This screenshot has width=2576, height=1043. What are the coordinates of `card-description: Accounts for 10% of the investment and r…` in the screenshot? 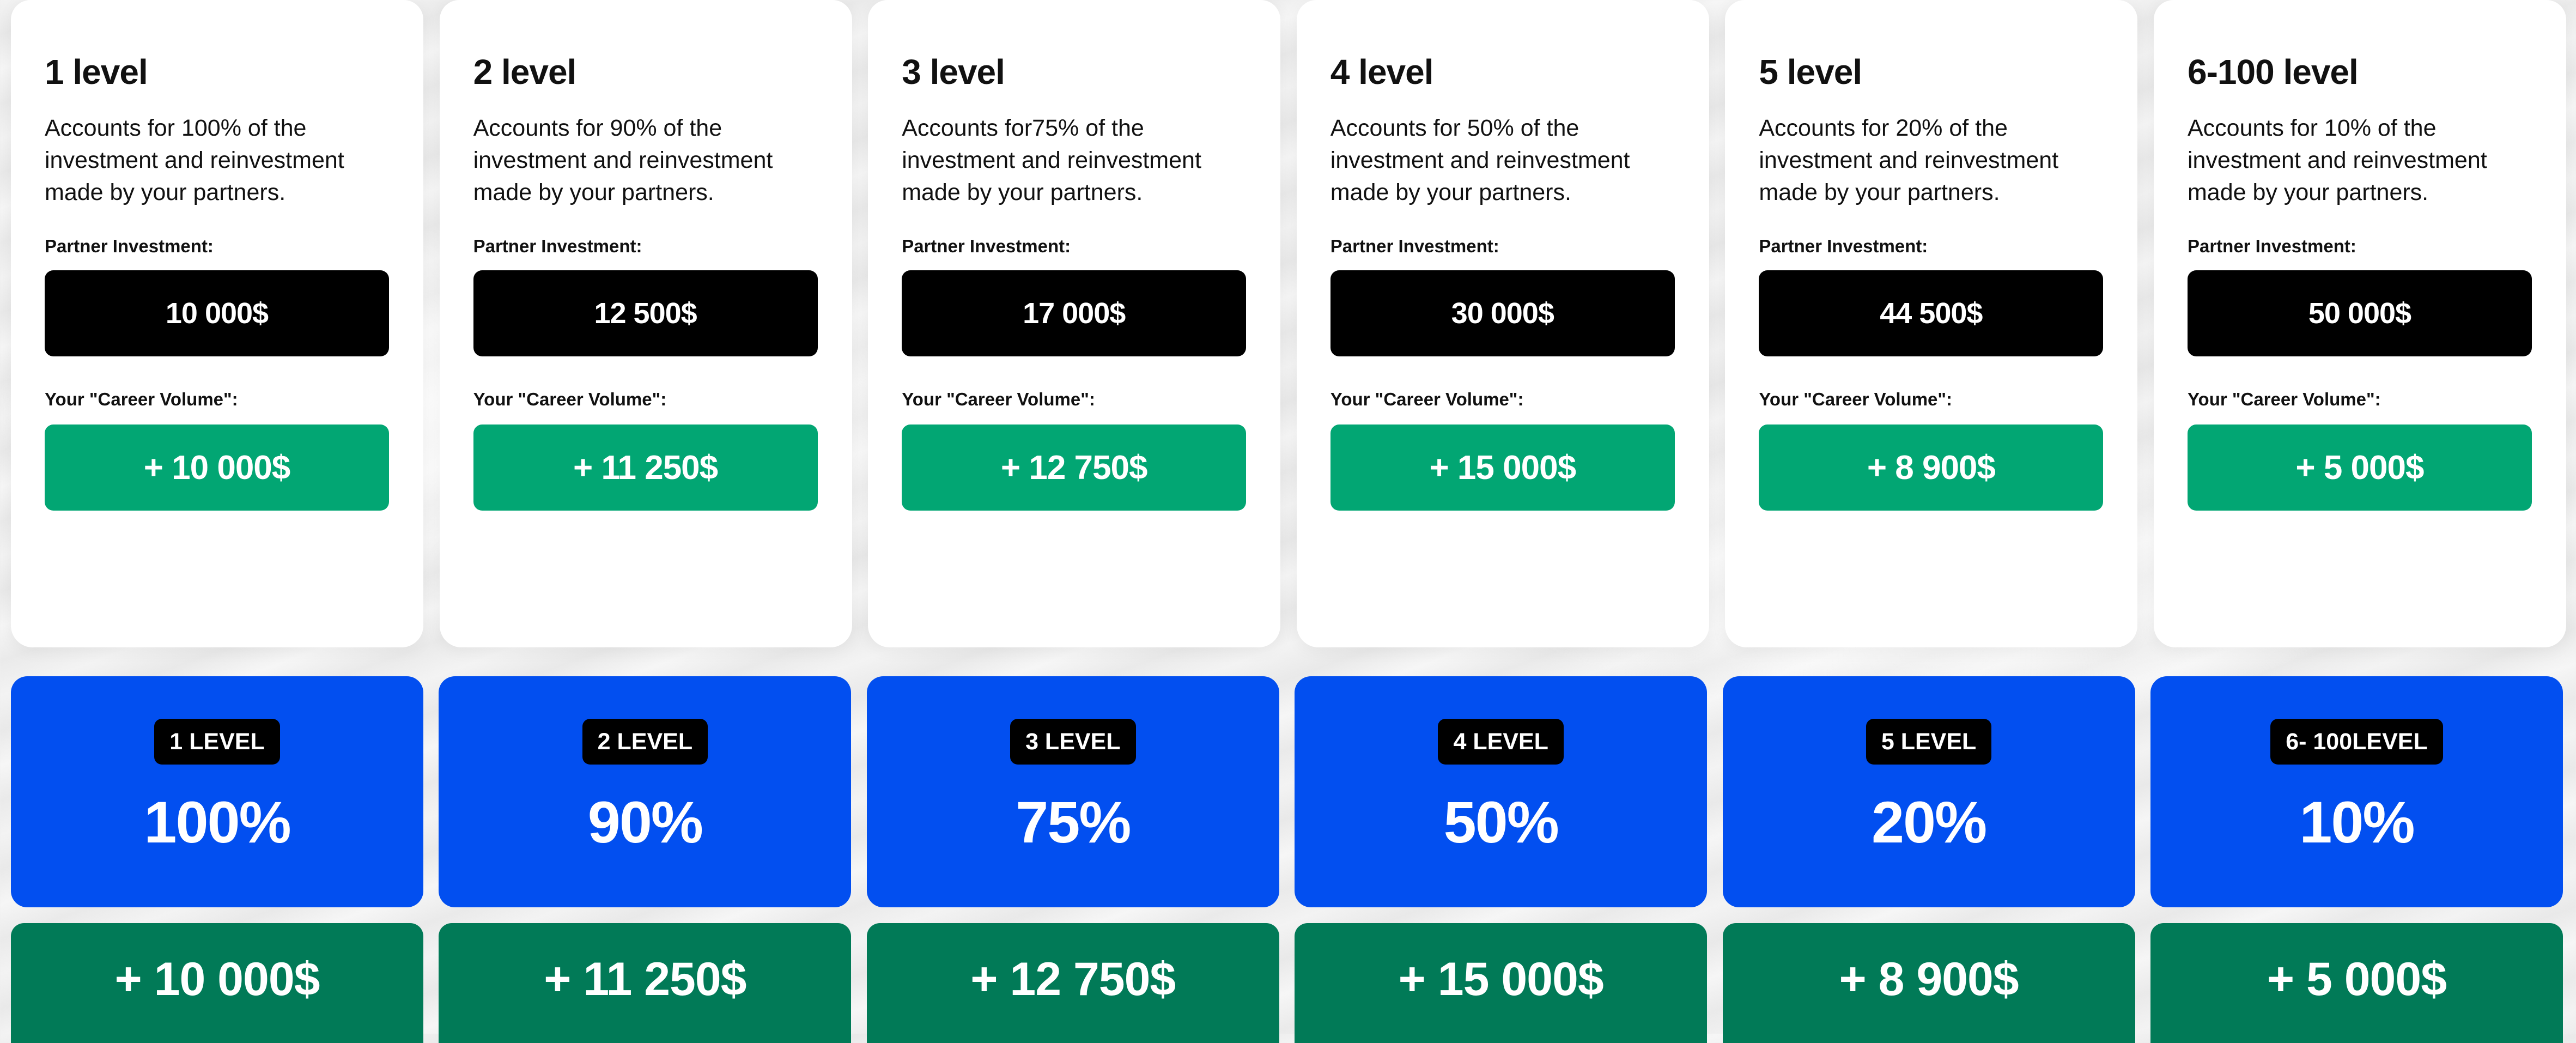 It's located at (2337, 160).